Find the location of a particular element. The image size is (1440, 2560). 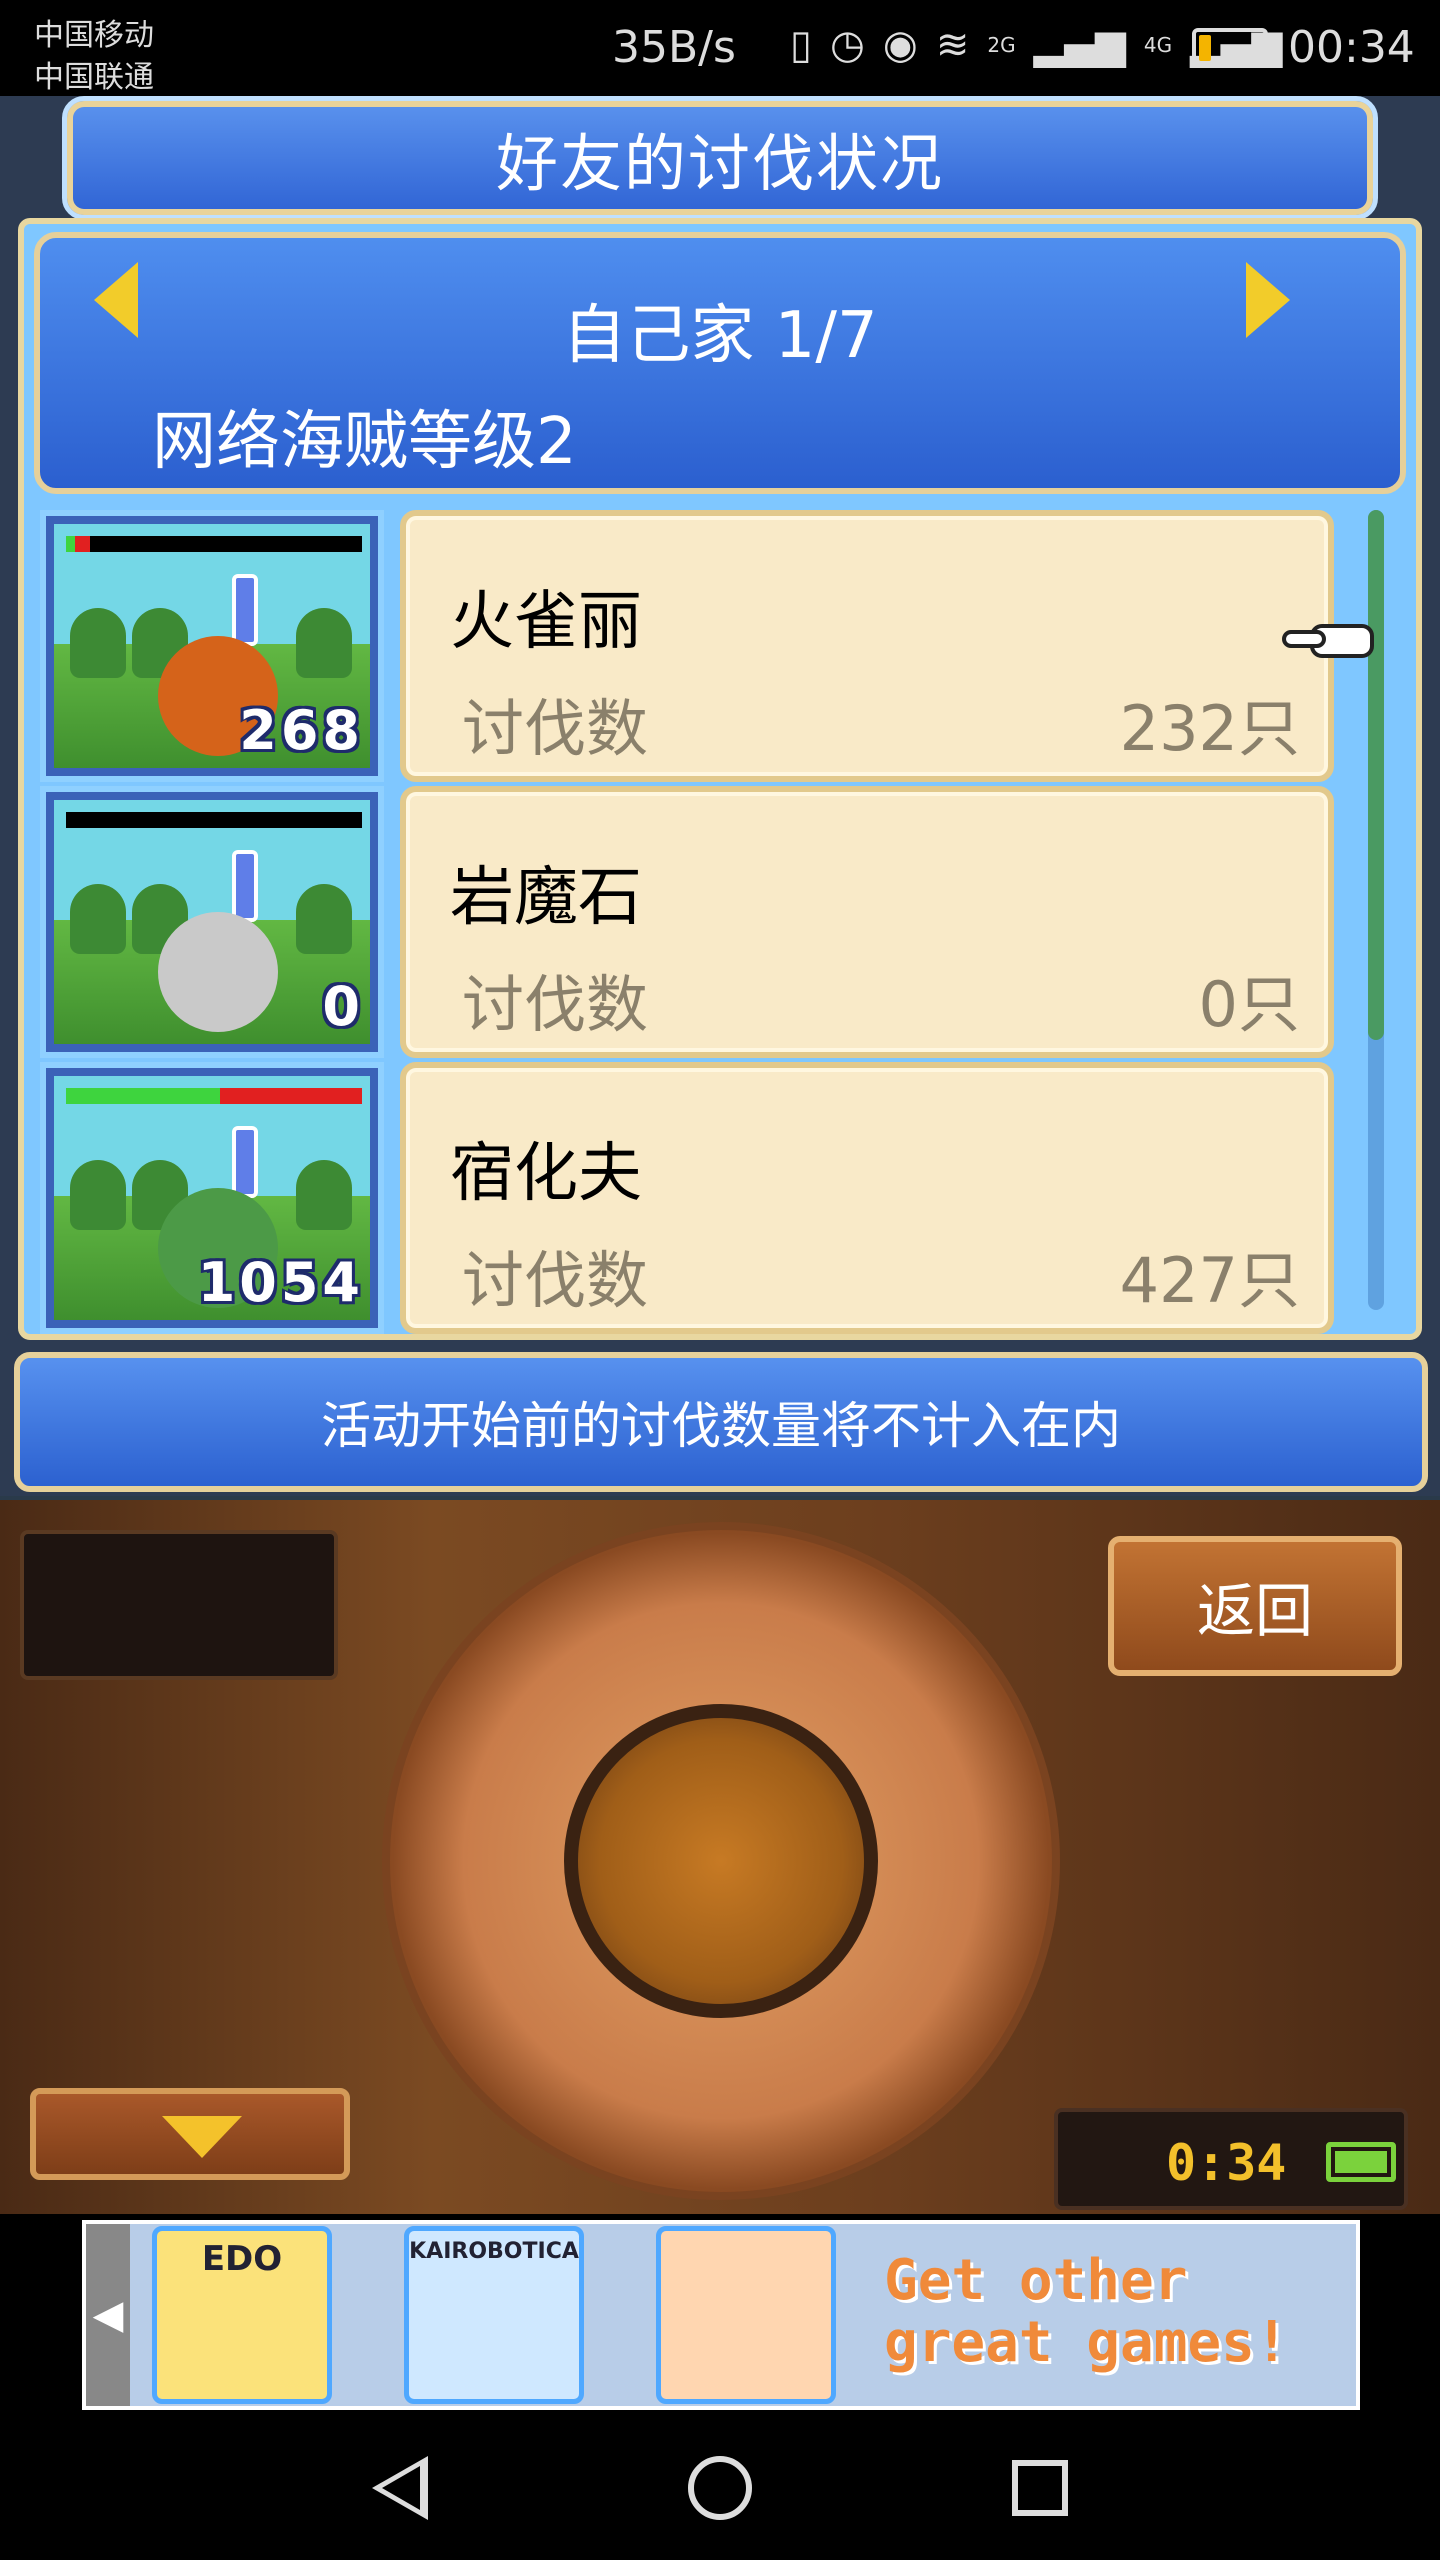

game-clock-box: 0:34 is located at coordinates (1231, 2159).